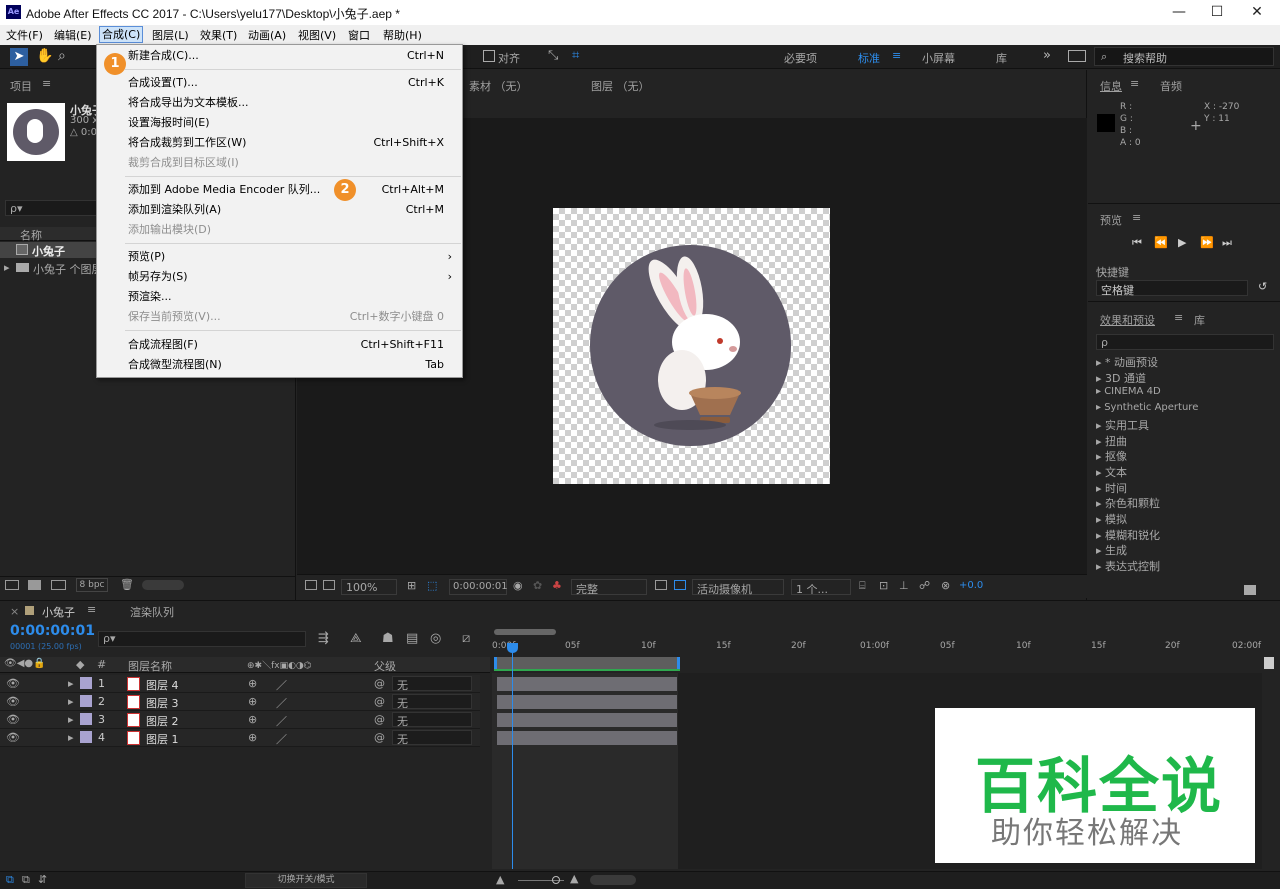 This screenshot has height=889, width=1280. I want to click on new-comp-icon, so click(58, 585).